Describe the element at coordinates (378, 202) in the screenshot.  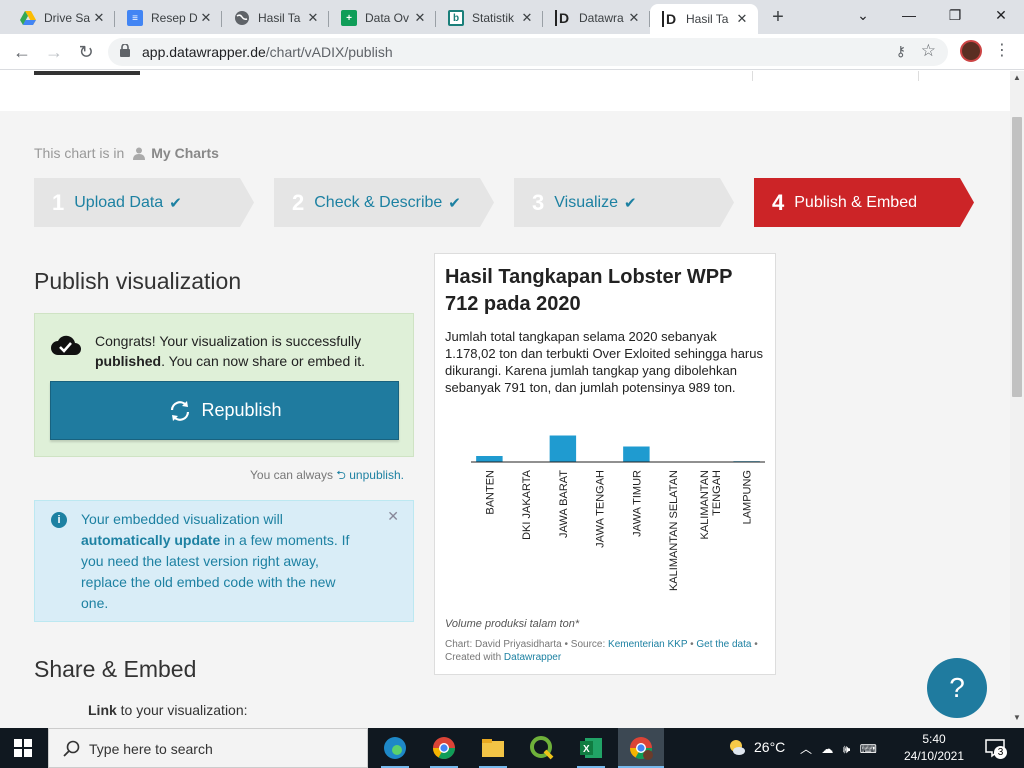
I see `step-label: Check & Describe` at that location.